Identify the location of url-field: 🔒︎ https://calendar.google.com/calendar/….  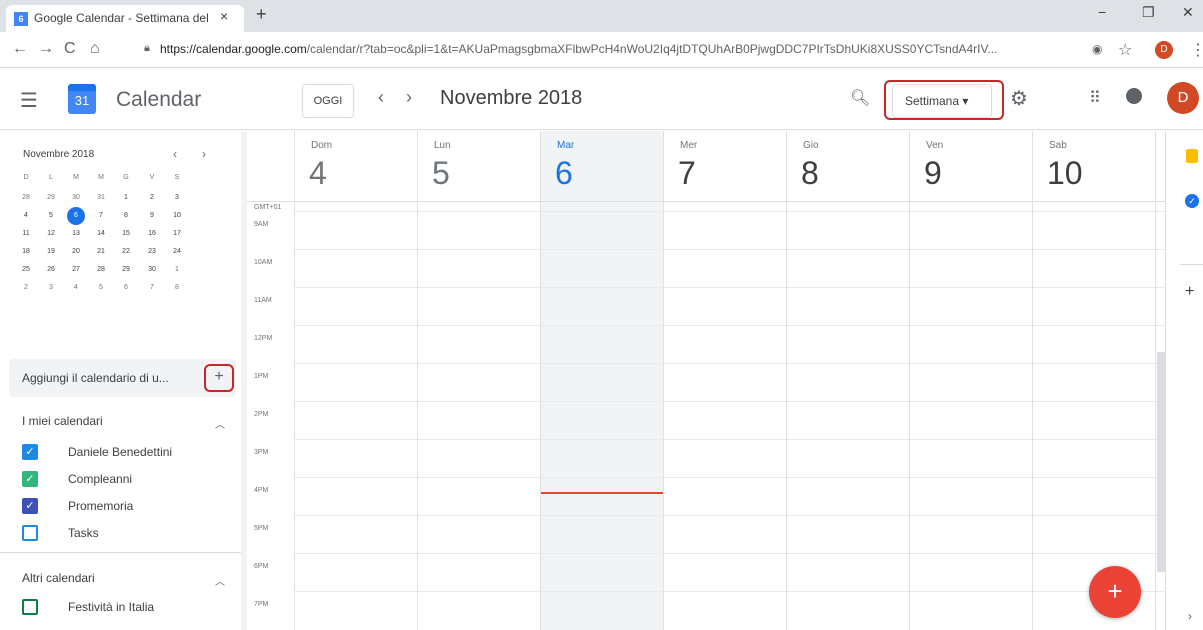
(640, 50).